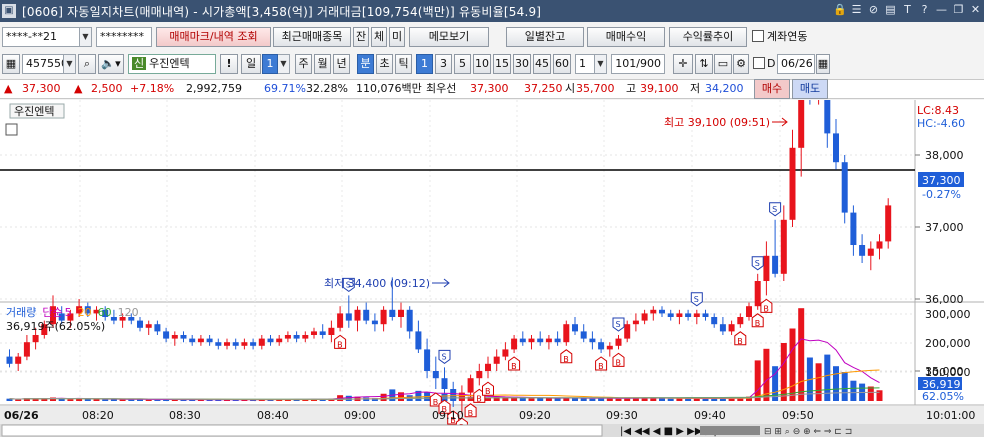  What do you see at coordinates (482, 64) in the screenshot?
I see `minute-10-button: 10` at bounding box center [482, 64].